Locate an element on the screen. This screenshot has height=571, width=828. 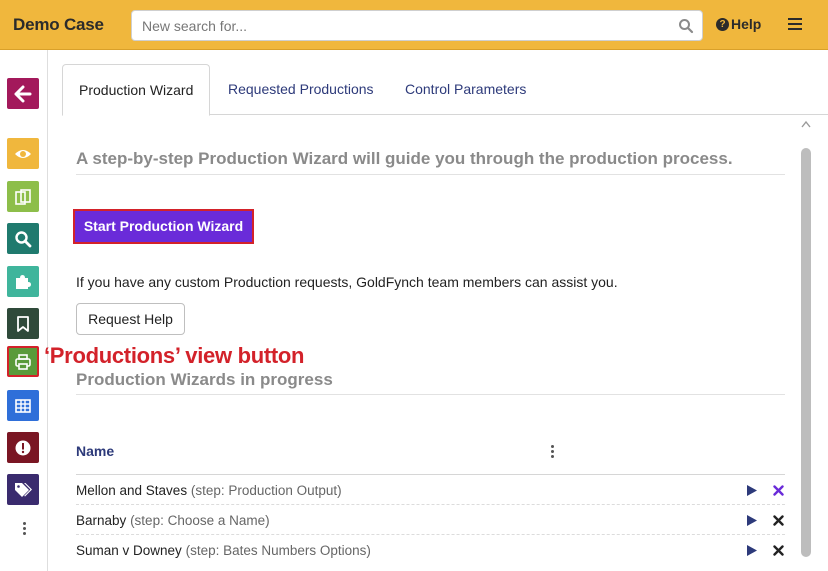
table-icon is located at coordinates (23, 405).